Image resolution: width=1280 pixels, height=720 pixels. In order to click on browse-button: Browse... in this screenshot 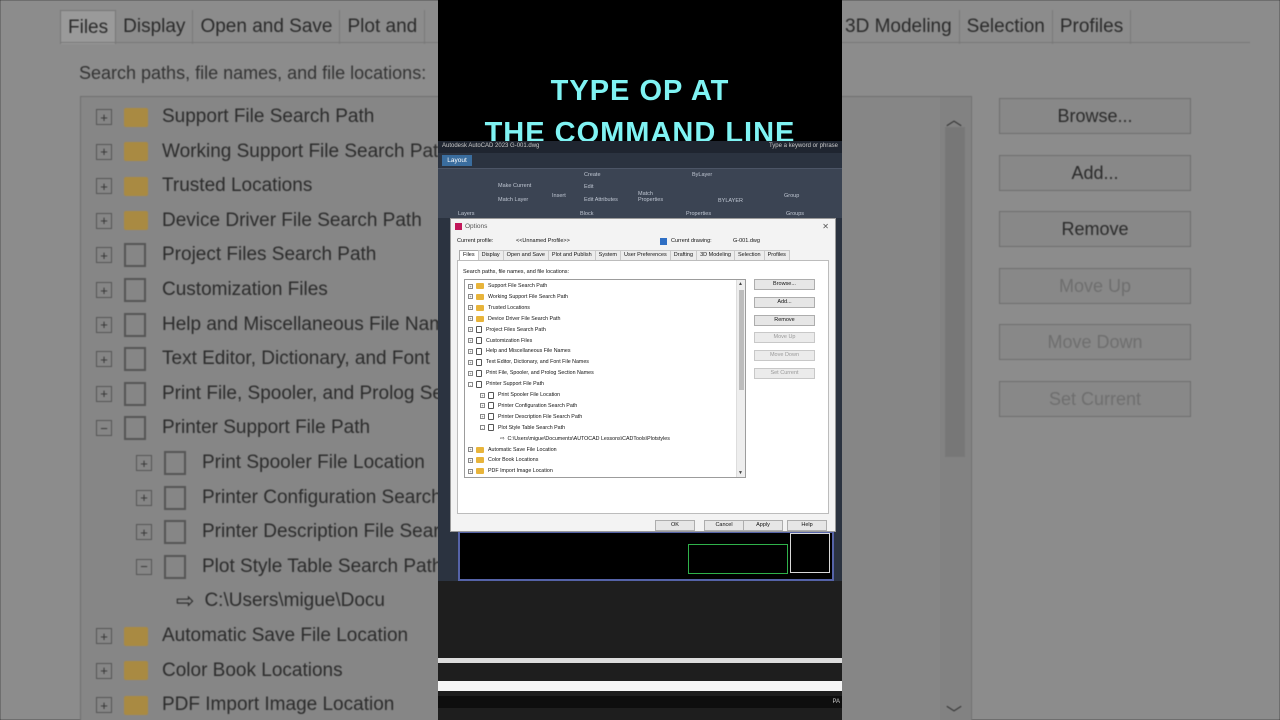, I will do `click(784, 284)`.